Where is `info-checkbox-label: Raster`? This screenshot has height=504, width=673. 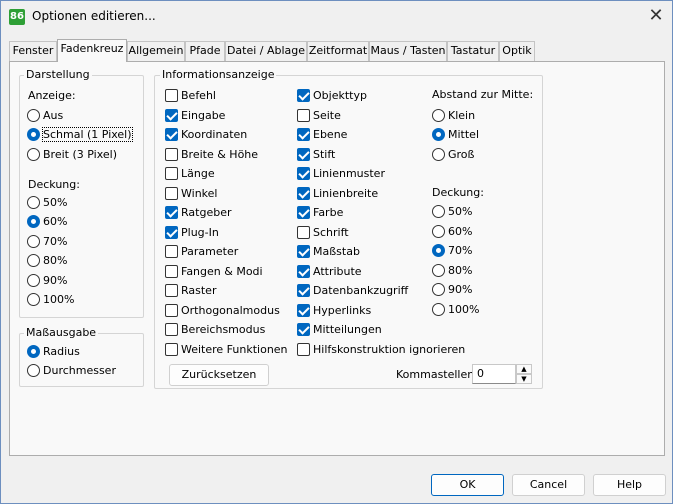 info-checkbox-label: Raster is located at coordinates (199, 290).